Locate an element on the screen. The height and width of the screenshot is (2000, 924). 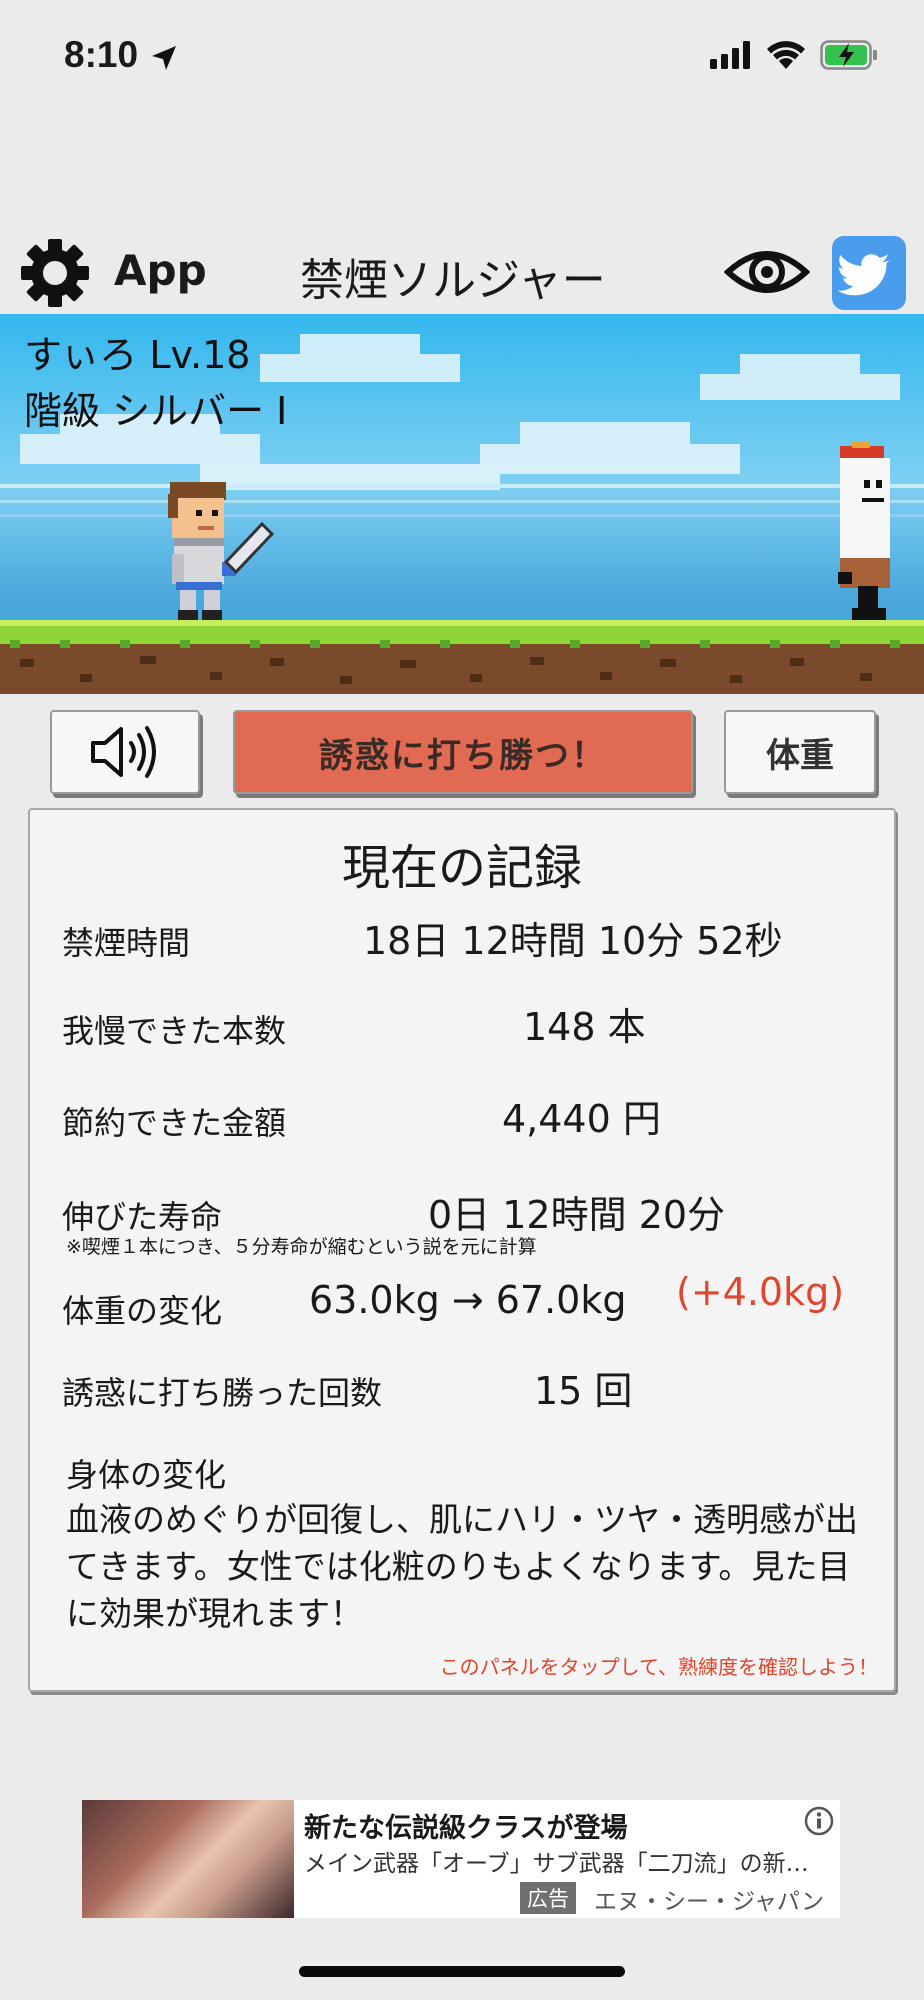
cigarettes-resisted-value: 148 本 is located at coordinates (584, 1027).